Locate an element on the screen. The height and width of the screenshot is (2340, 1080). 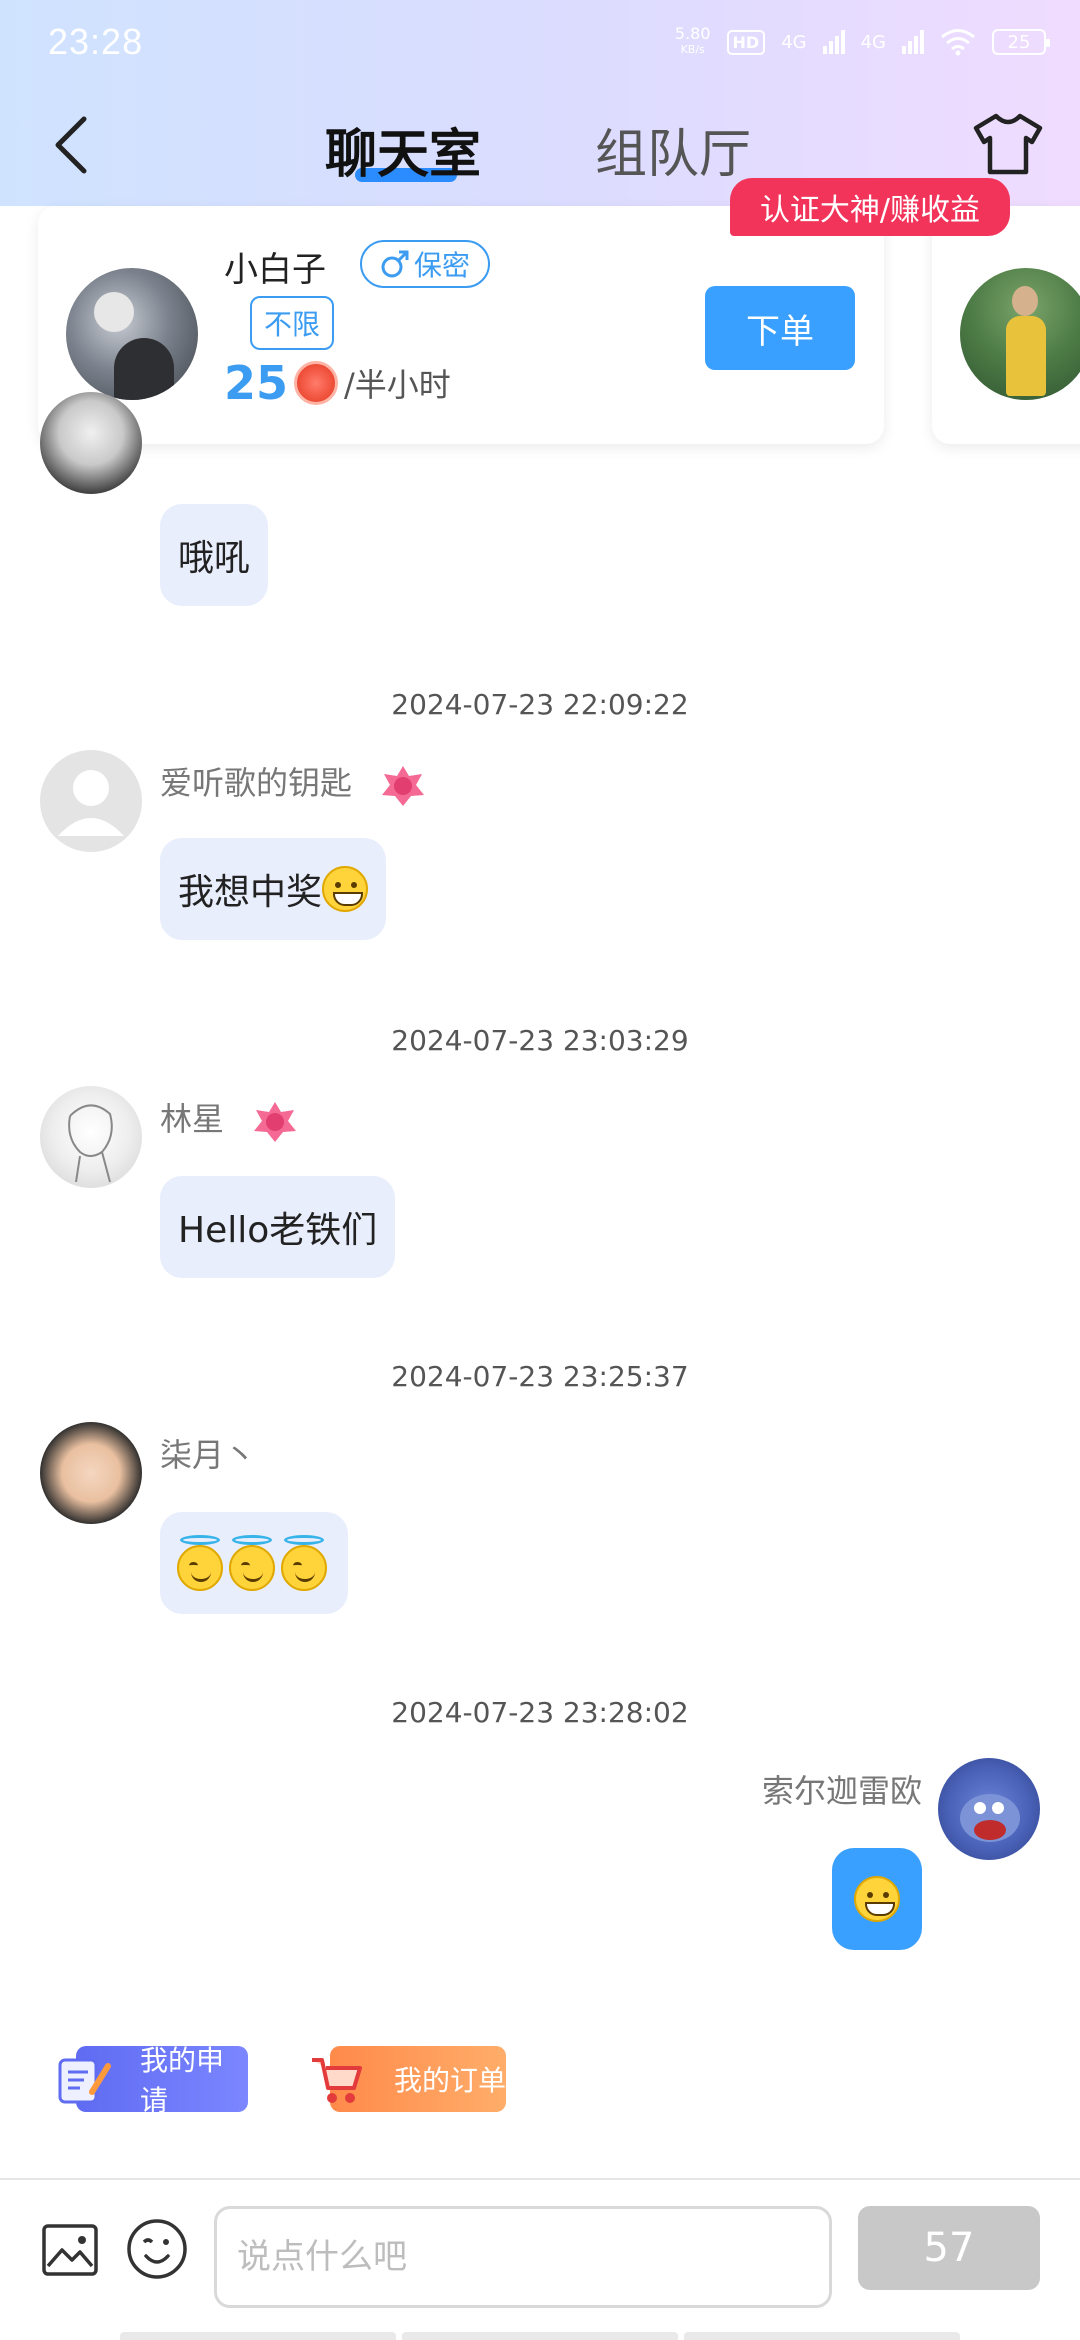
send-button: 57 is located at coordinates (949, 2248).